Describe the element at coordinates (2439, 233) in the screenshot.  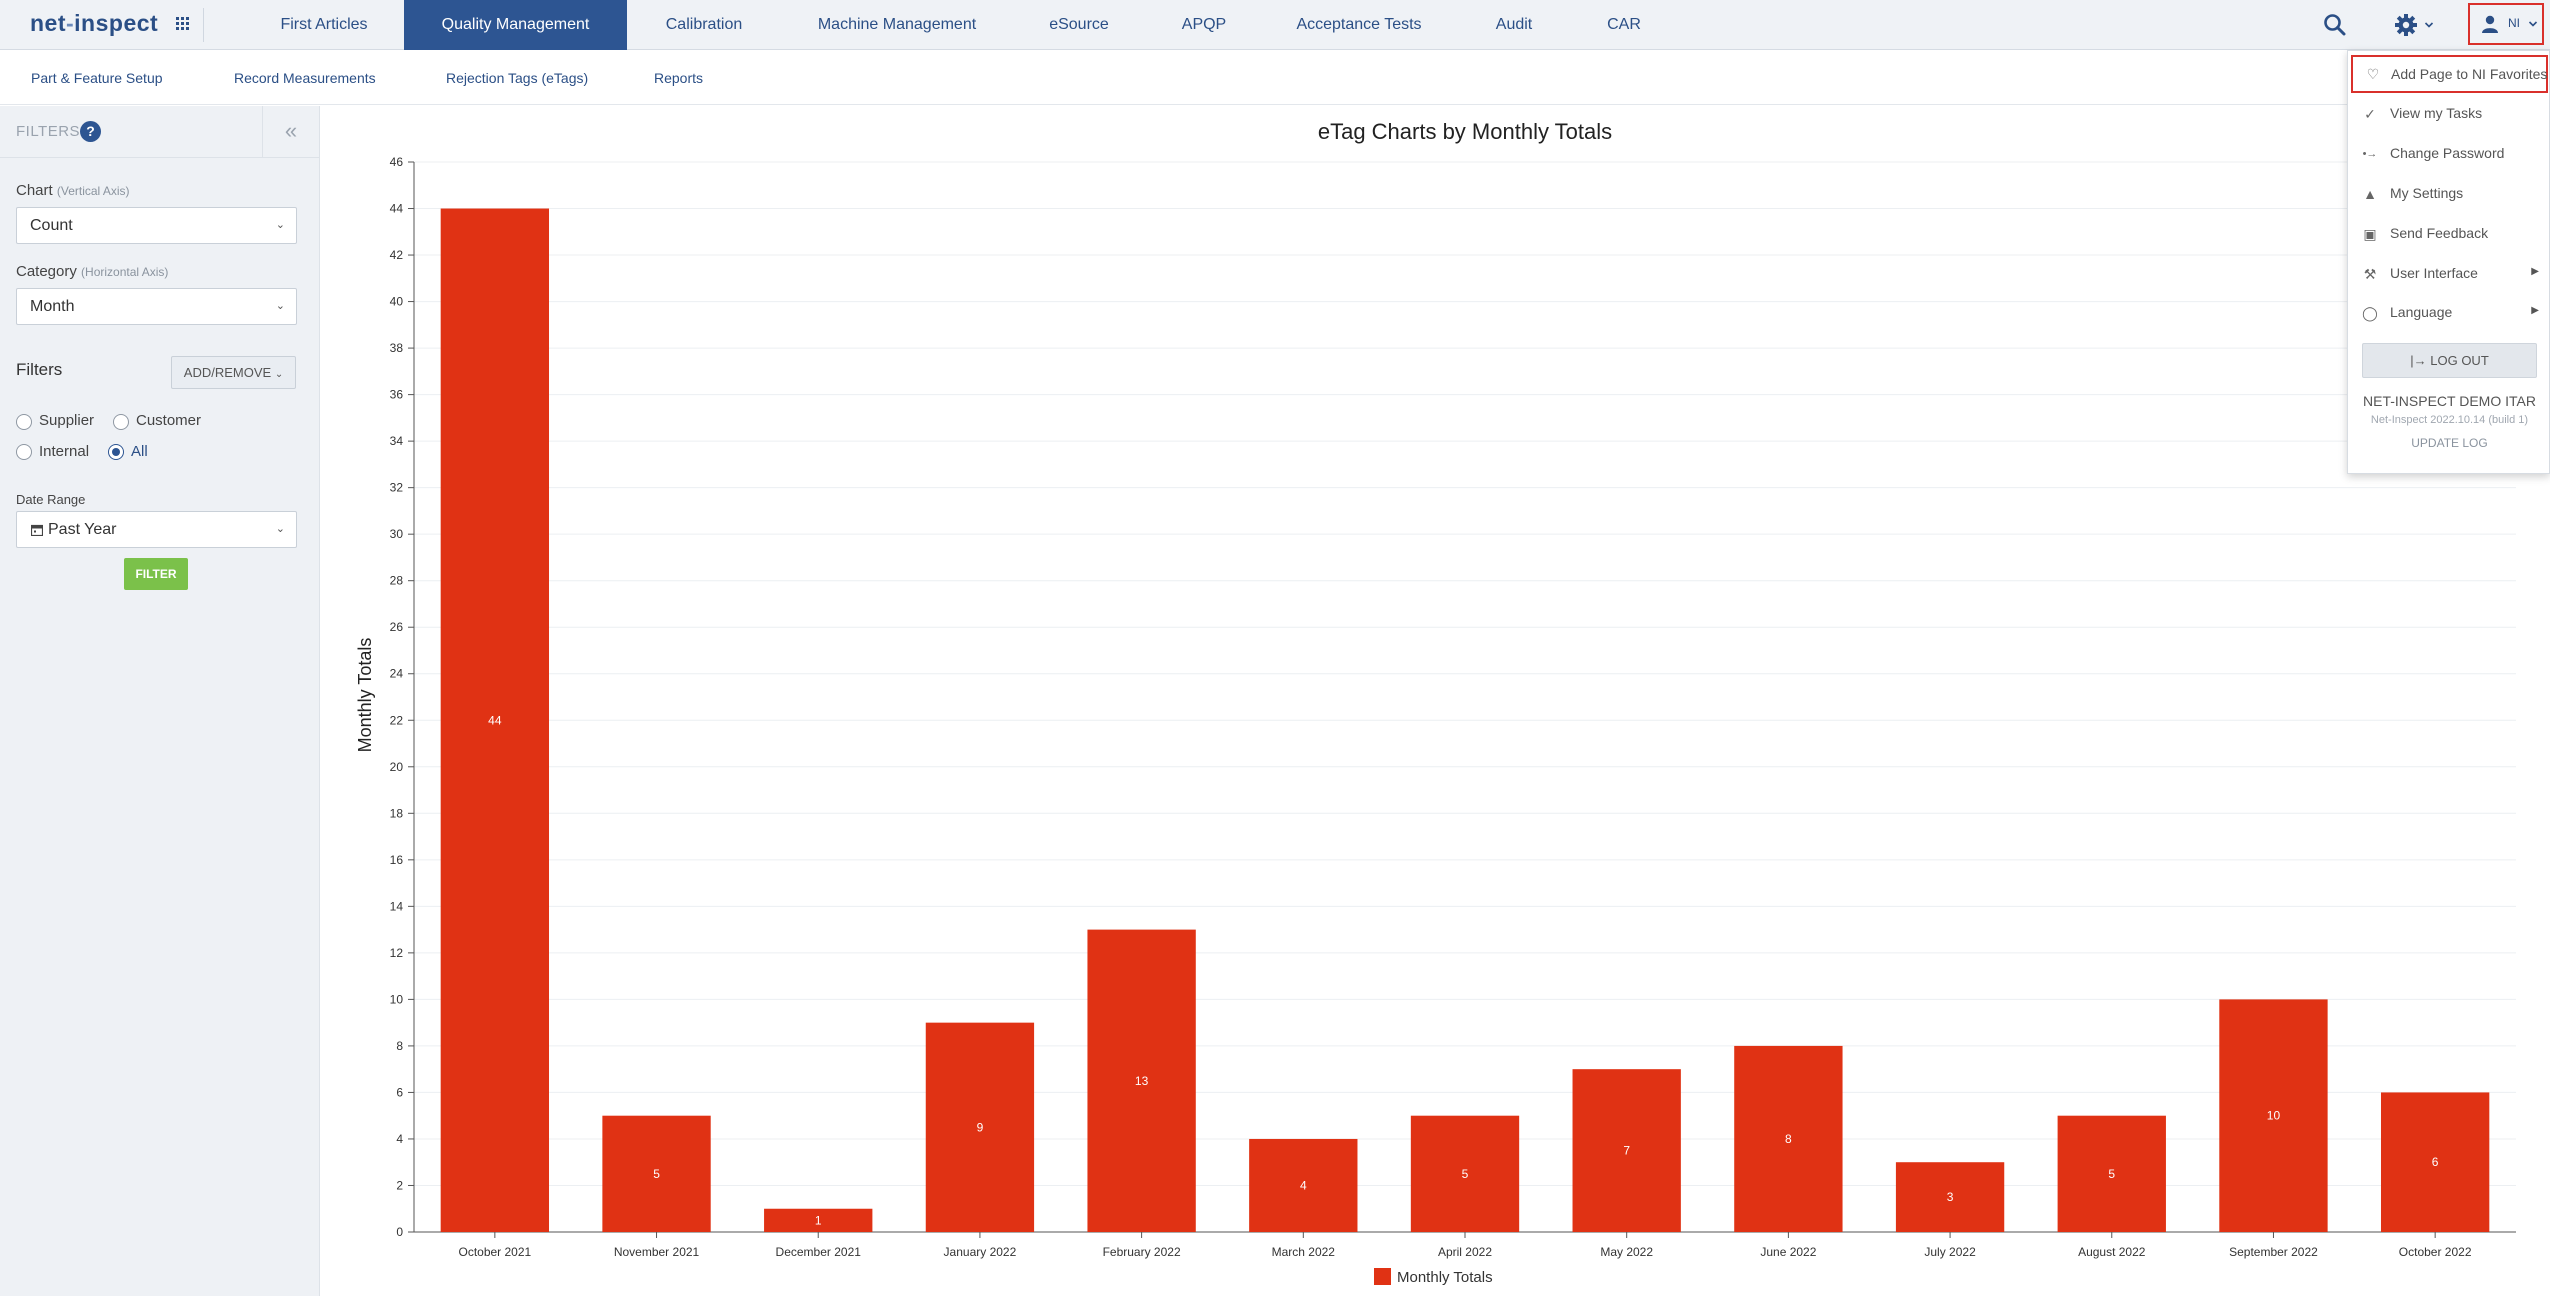
I see `menu-send-feedback-label: Send Feedback` at that location.